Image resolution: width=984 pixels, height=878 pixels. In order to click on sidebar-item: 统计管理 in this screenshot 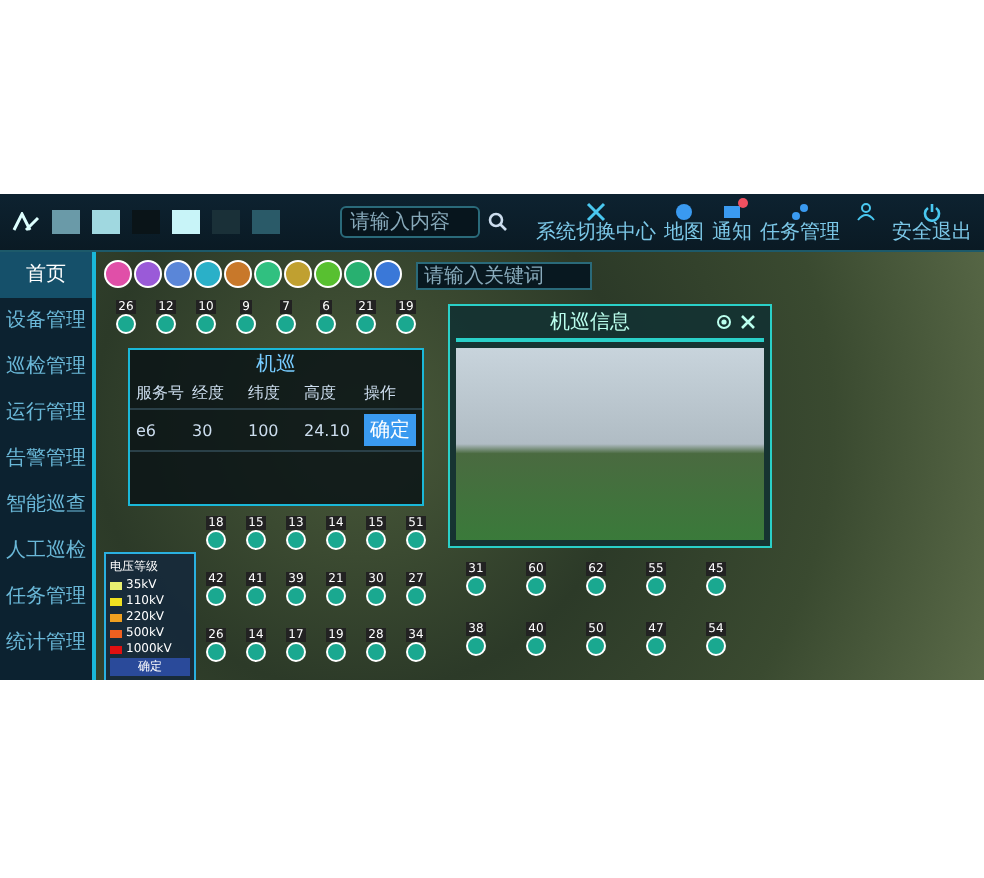, I will do `click(46, 643)`.